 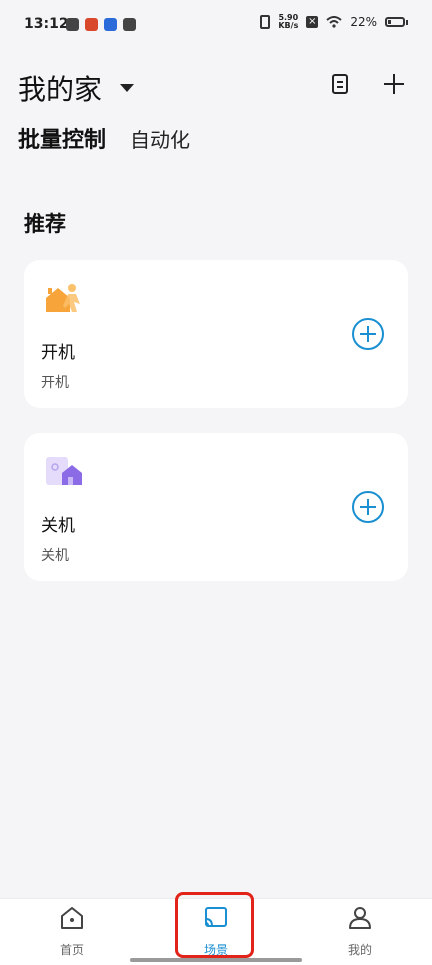 I want to click on battery-fill, so click(x=389, y=22).